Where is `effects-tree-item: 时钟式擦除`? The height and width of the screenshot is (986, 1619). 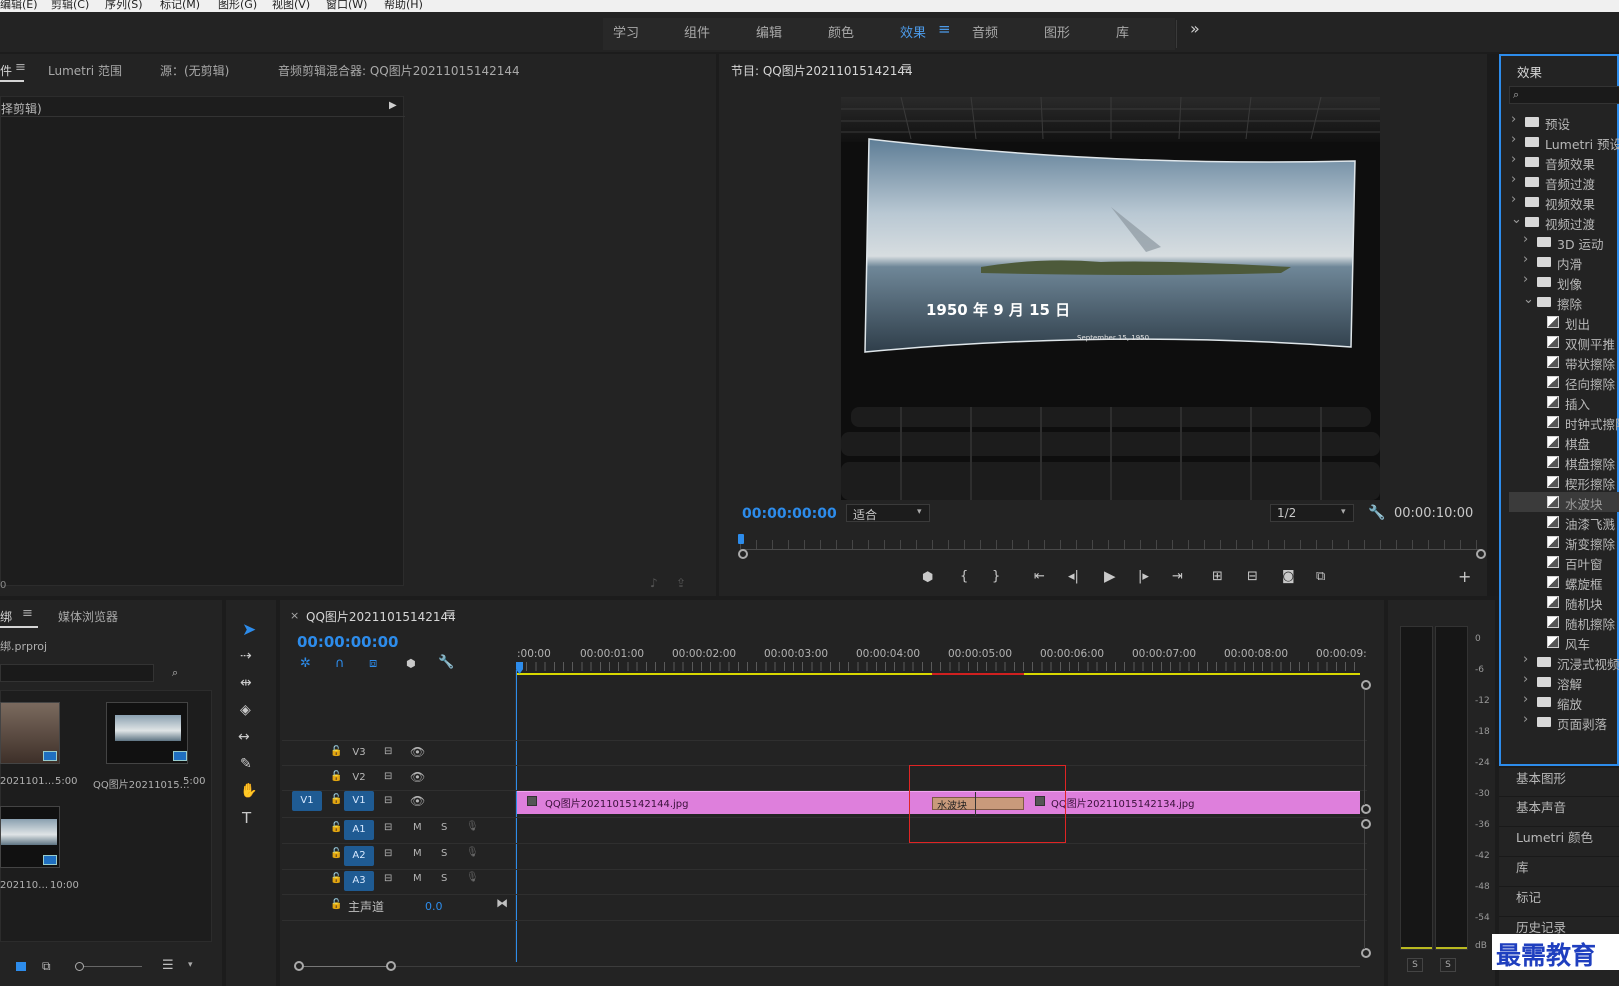
effects-tree-item: 时钟式擦除 is located at coordinates (1564, 422).